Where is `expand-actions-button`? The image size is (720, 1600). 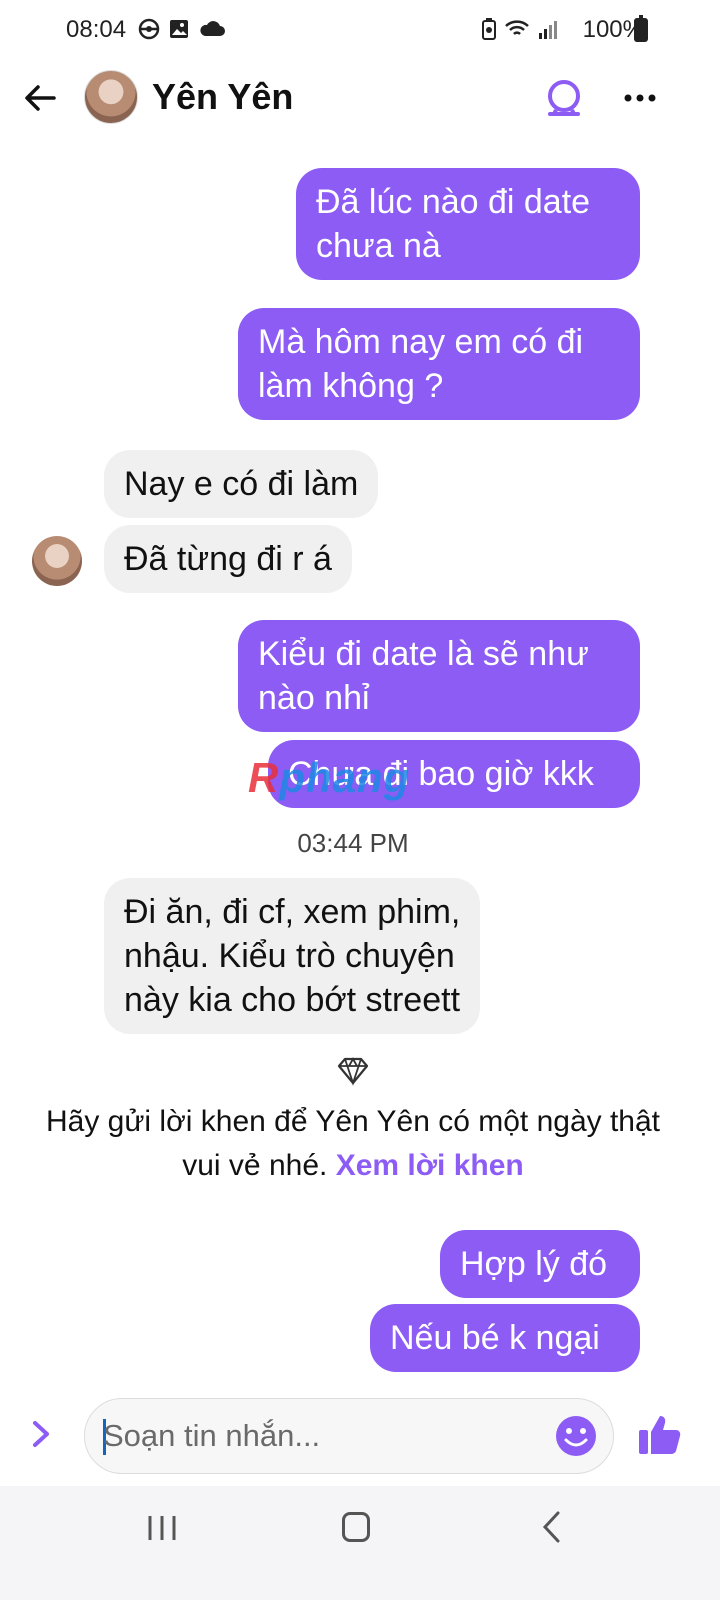
expand-actions-button is located at coordinates (42, 1434).